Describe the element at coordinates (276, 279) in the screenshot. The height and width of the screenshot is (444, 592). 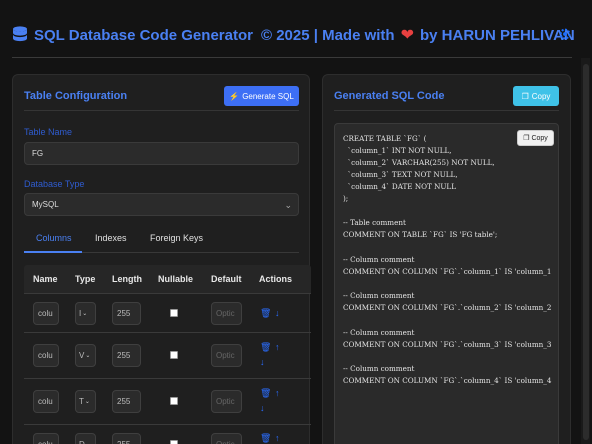
I see `column-header-actions: Actions` at that location.